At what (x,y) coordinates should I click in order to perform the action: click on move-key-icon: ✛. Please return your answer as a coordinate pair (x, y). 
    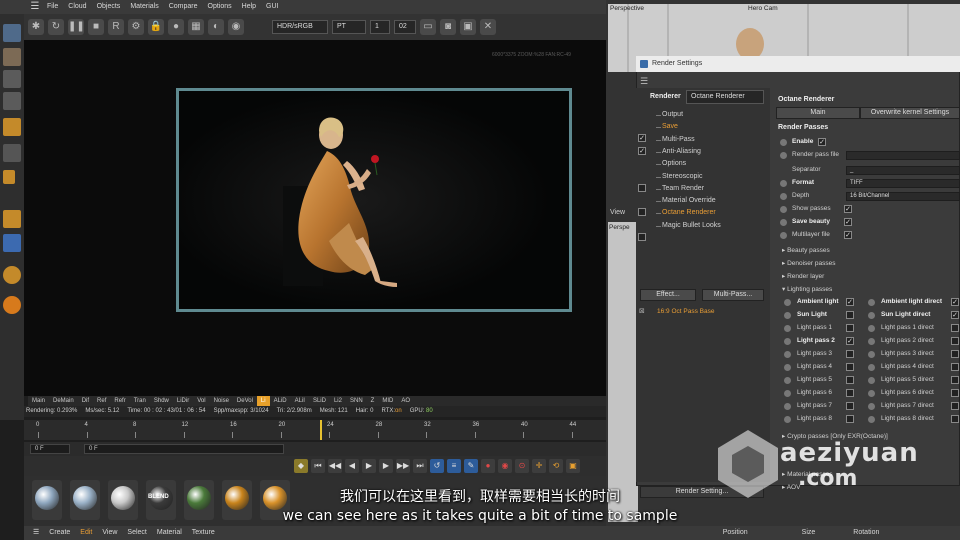
    Looking at the image, I should click on (539, 466).